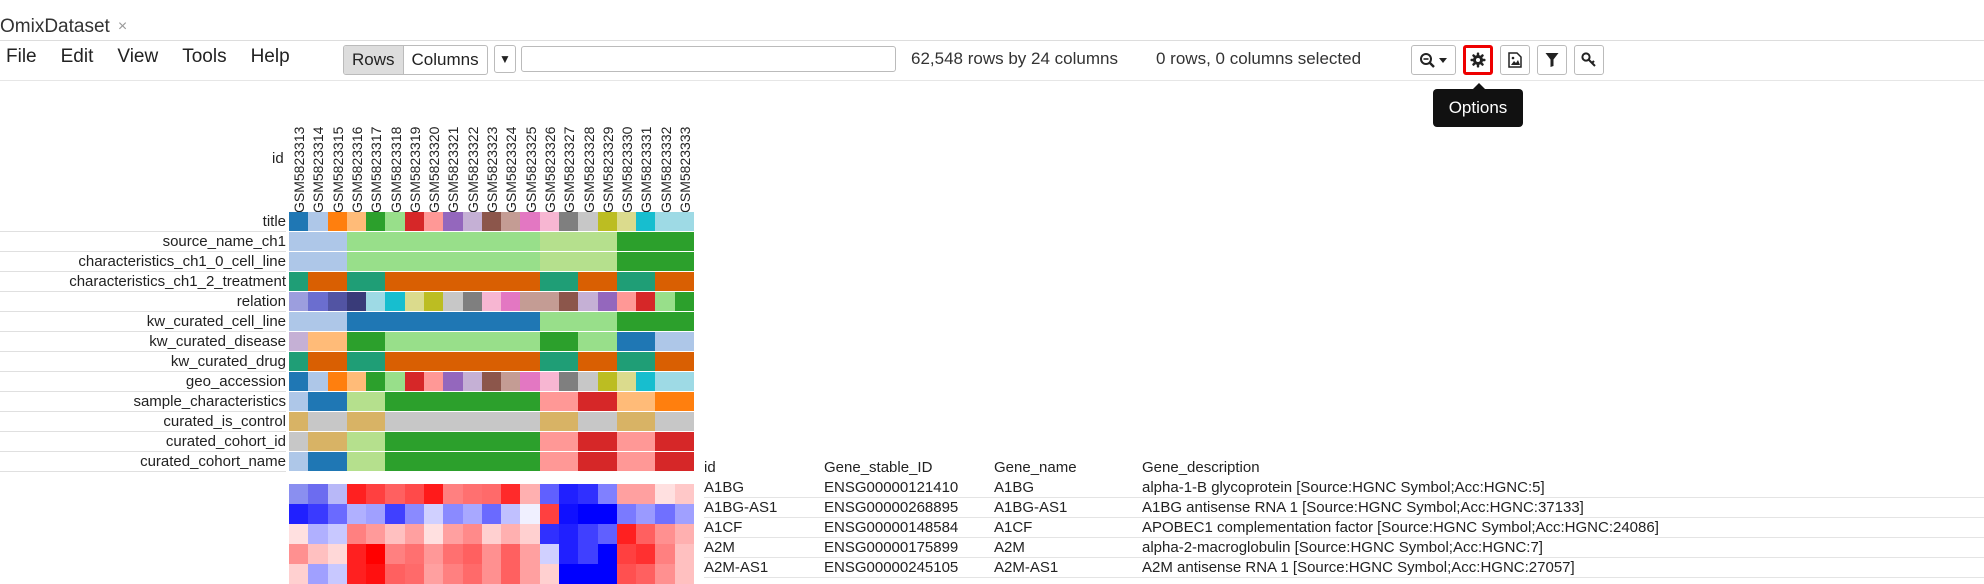 The height and width of the screenshot is (584, 1984). What do you see at coordinates (21, 57) in the screenshot?
I see `menu-file: File` at bounding box center [21, 57].